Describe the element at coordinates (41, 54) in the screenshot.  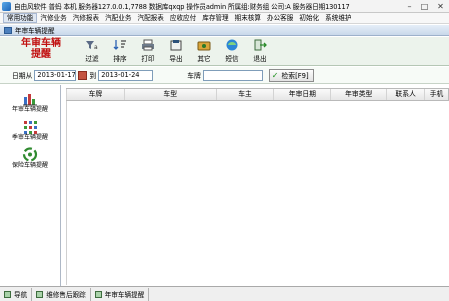
I see `module-title-line2: 提醒` at that location.